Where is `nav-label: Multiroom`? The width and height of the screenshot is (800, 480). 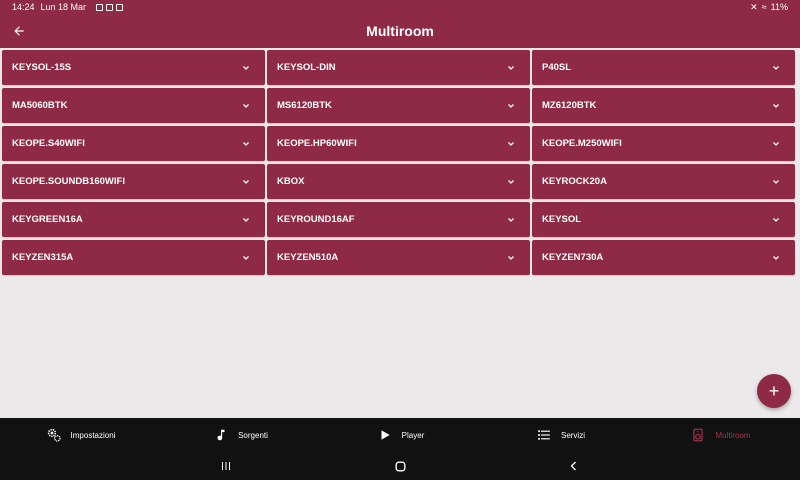 nav-label: Multiroom is located at coordinates (733, 435).